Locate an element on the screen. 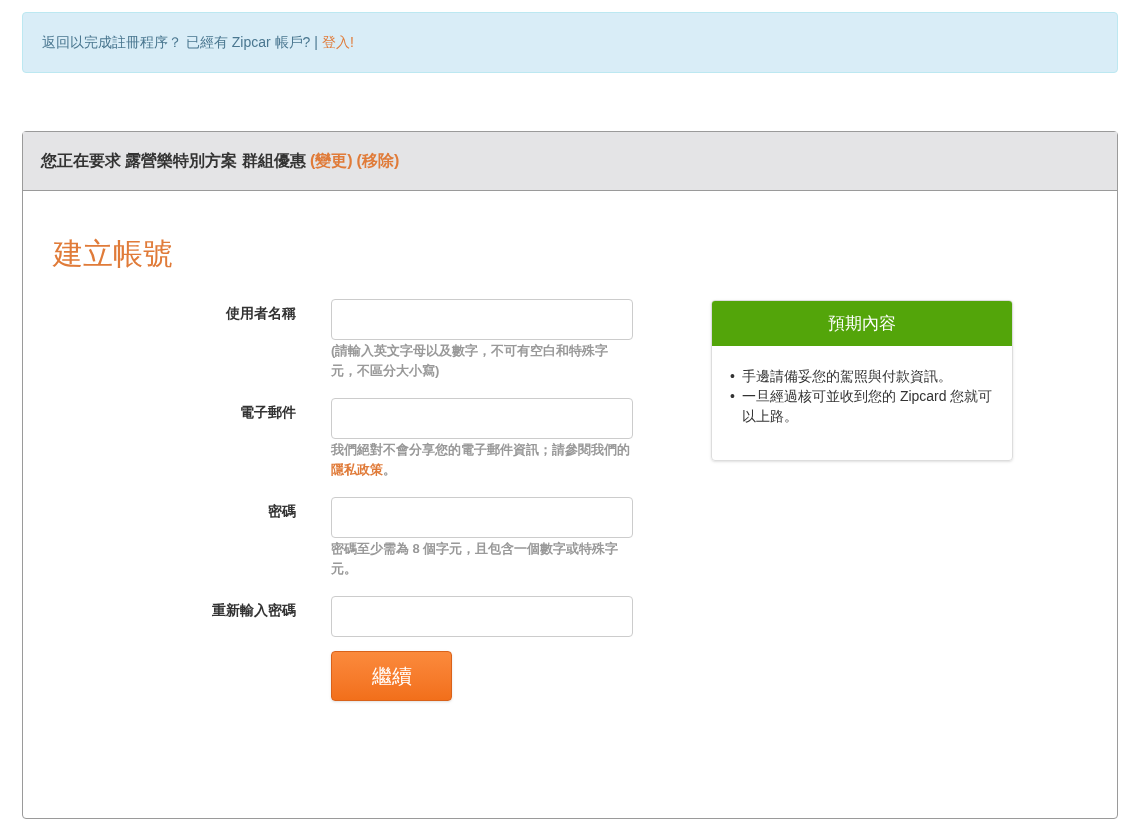 Image resolution: width=1140 pixels, height=826 pixels. header-link: (變更) is located at coordinates (331, 161).